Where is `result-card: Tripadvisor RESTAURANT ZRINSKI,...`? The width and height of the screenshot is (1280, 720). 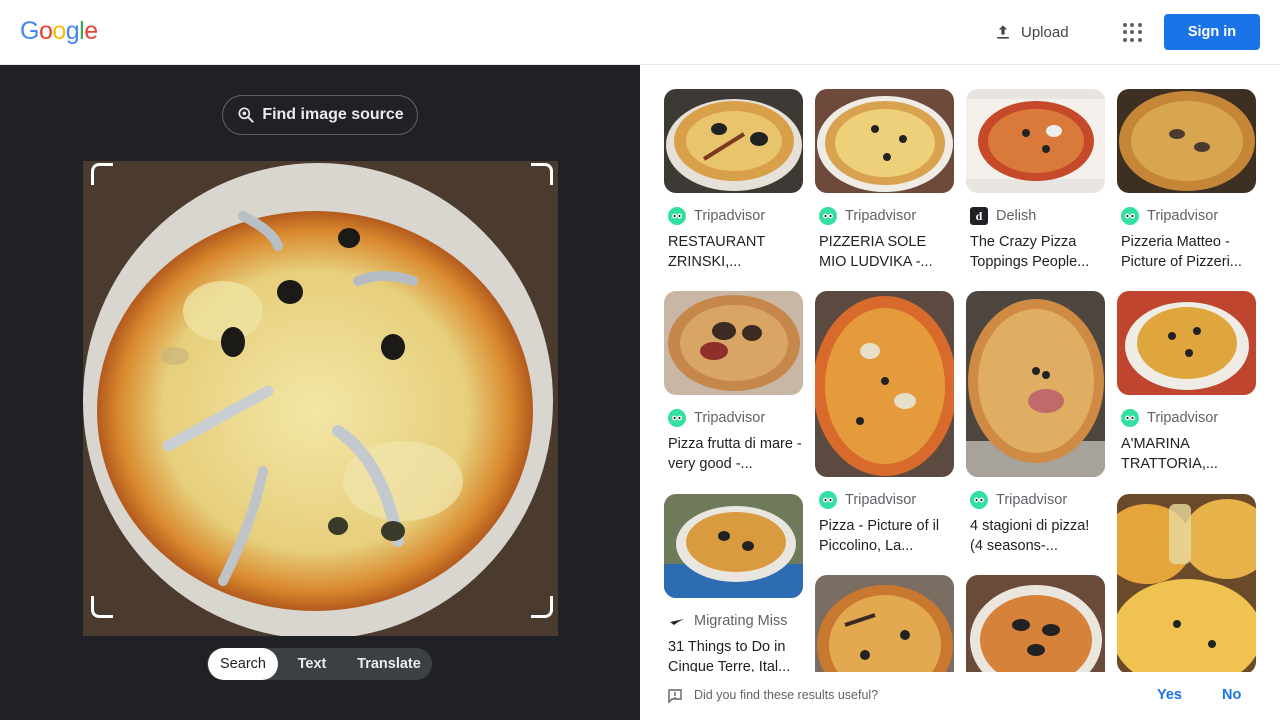
result-card: Tripadvisor RESTAURANT ZRINSKI,... is located at coordinates (733, 180).